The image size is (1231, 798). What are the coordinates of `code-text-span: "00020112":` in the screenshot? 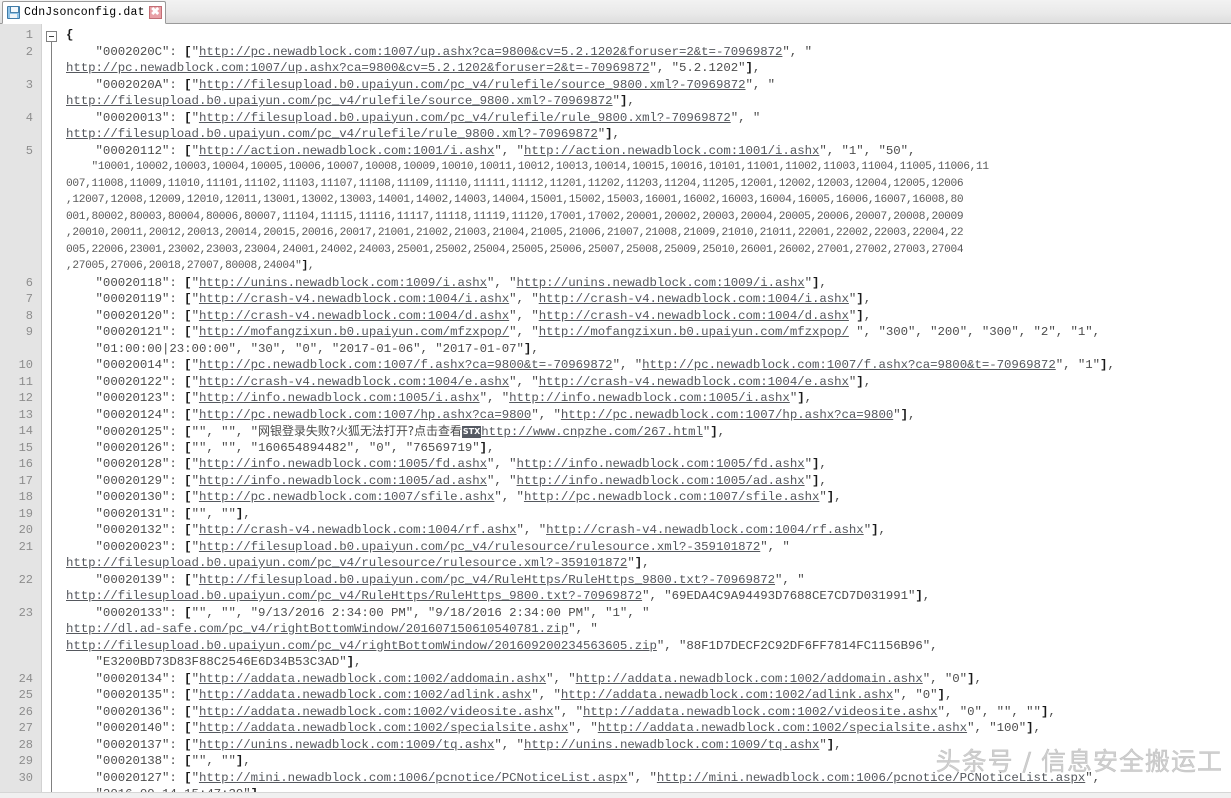 It's located at (125, 150).